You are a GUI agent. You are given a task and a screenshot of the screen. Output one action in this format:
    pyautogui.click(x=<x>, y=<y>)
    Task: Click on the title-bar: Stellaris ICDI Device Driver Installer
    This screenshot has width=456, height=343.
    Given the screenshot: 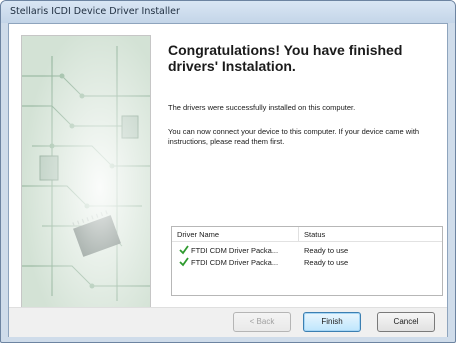 What is the action you would take?
    pyautogui.click(x=228, y=12)
    